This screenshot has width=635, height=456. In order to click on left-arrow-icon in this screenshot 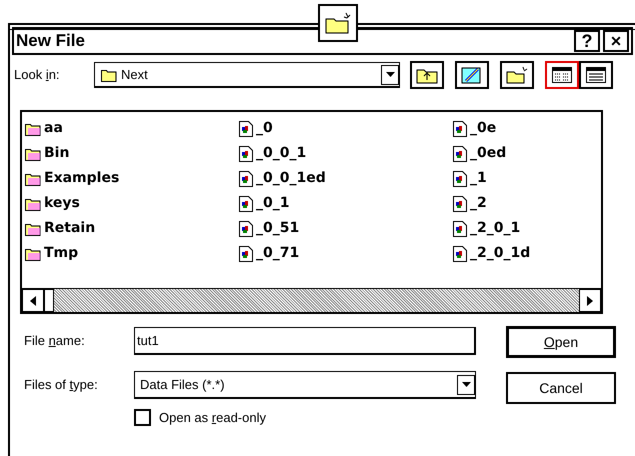, I will do `click(33, 301)`.